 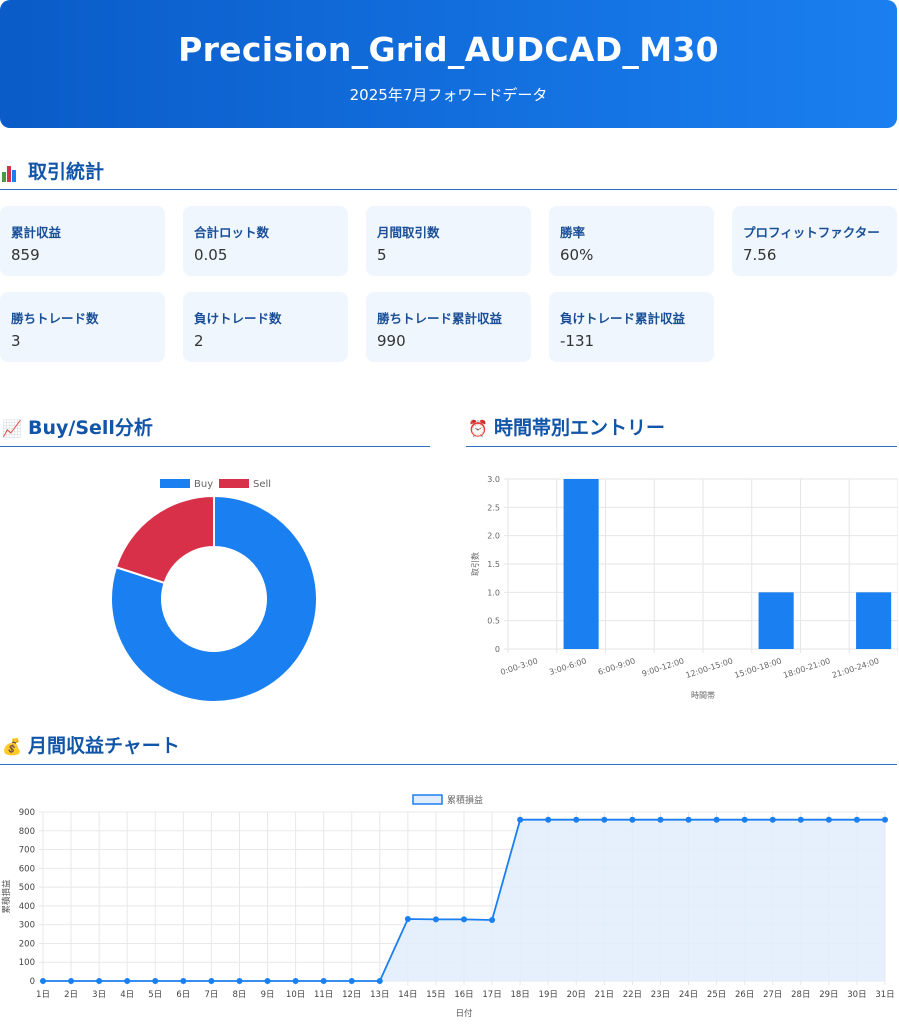 What do you see at coordinates (580, 428) in the screenshot?
I see `hourly-section-label: 時間帯別エントリー` at bounding box center [580, 428].